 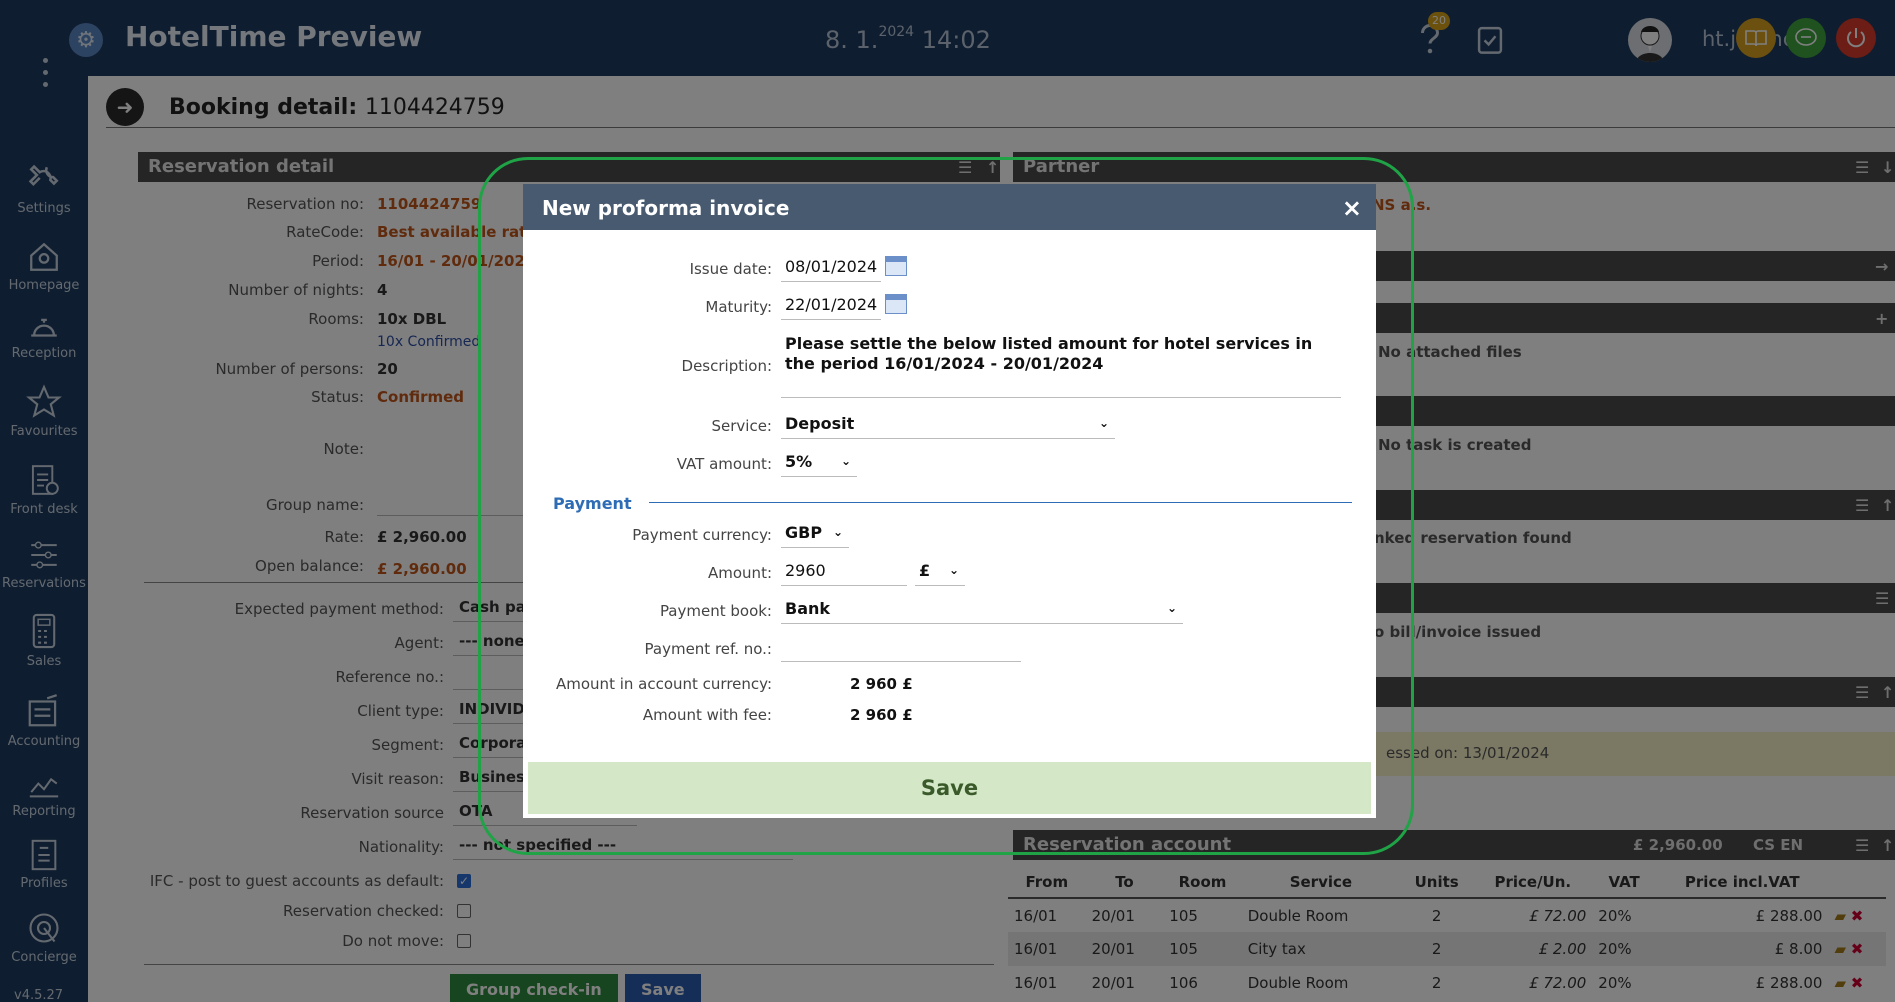 What do you see at coordinates (1061, 397) in the screenshot?
I see `description-underline` at bounding box center [1061, 397].